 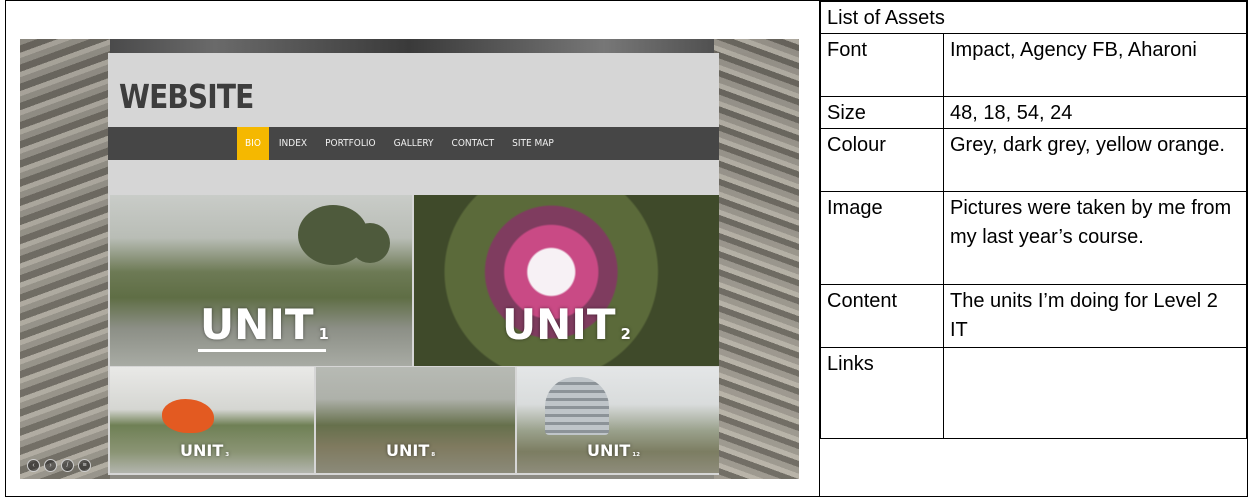 I want to click on orange-tent-shape, so click(x=188, y=416).